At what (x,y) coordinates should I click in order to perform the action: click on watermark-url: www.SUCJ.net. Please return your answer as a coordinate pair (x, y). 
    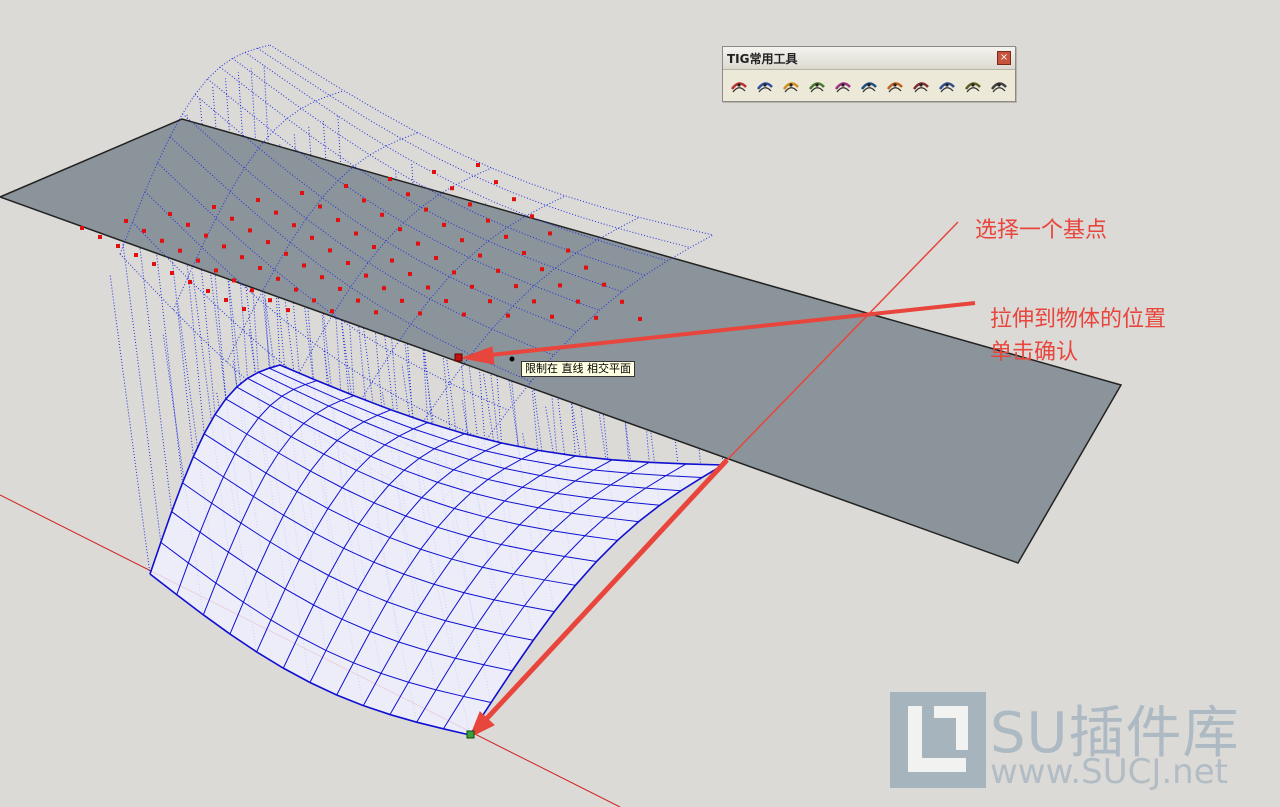
    Looking at the image, I should click on (1109, 772).